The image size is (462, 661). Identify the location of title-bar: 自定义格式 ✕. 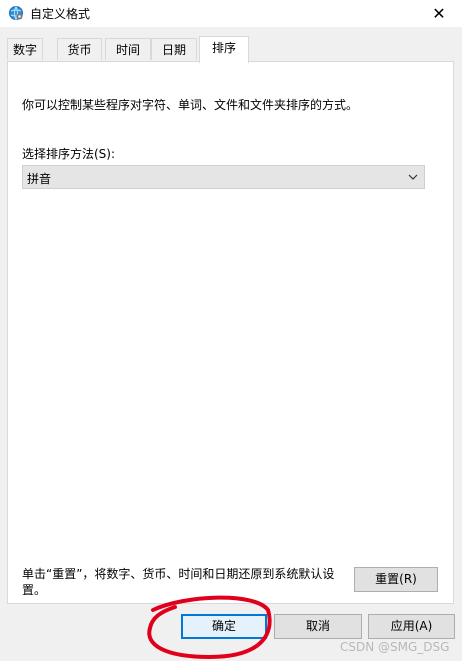
(231, 13).